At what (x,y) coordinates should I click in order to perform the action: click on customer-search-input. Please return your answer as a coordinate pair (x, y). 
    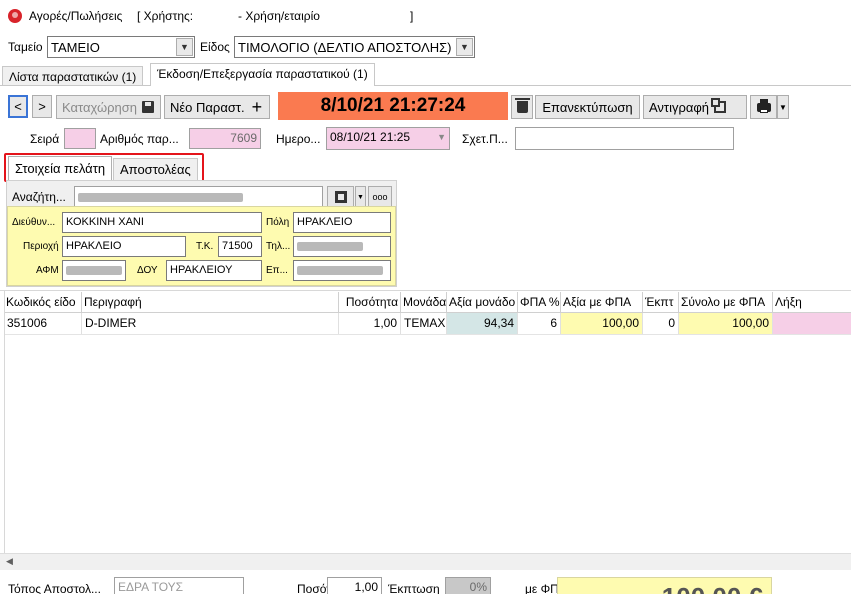
    Looking at the image, I should click on (198, 197).